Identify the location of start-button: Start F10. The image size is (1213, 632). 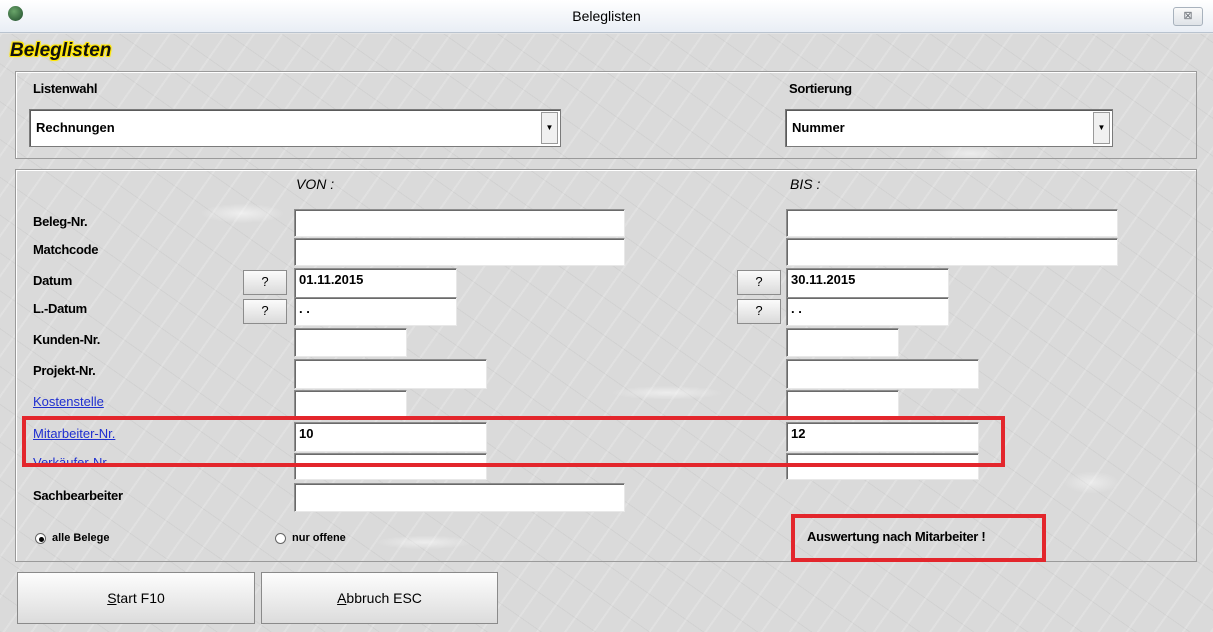
(136, 598).